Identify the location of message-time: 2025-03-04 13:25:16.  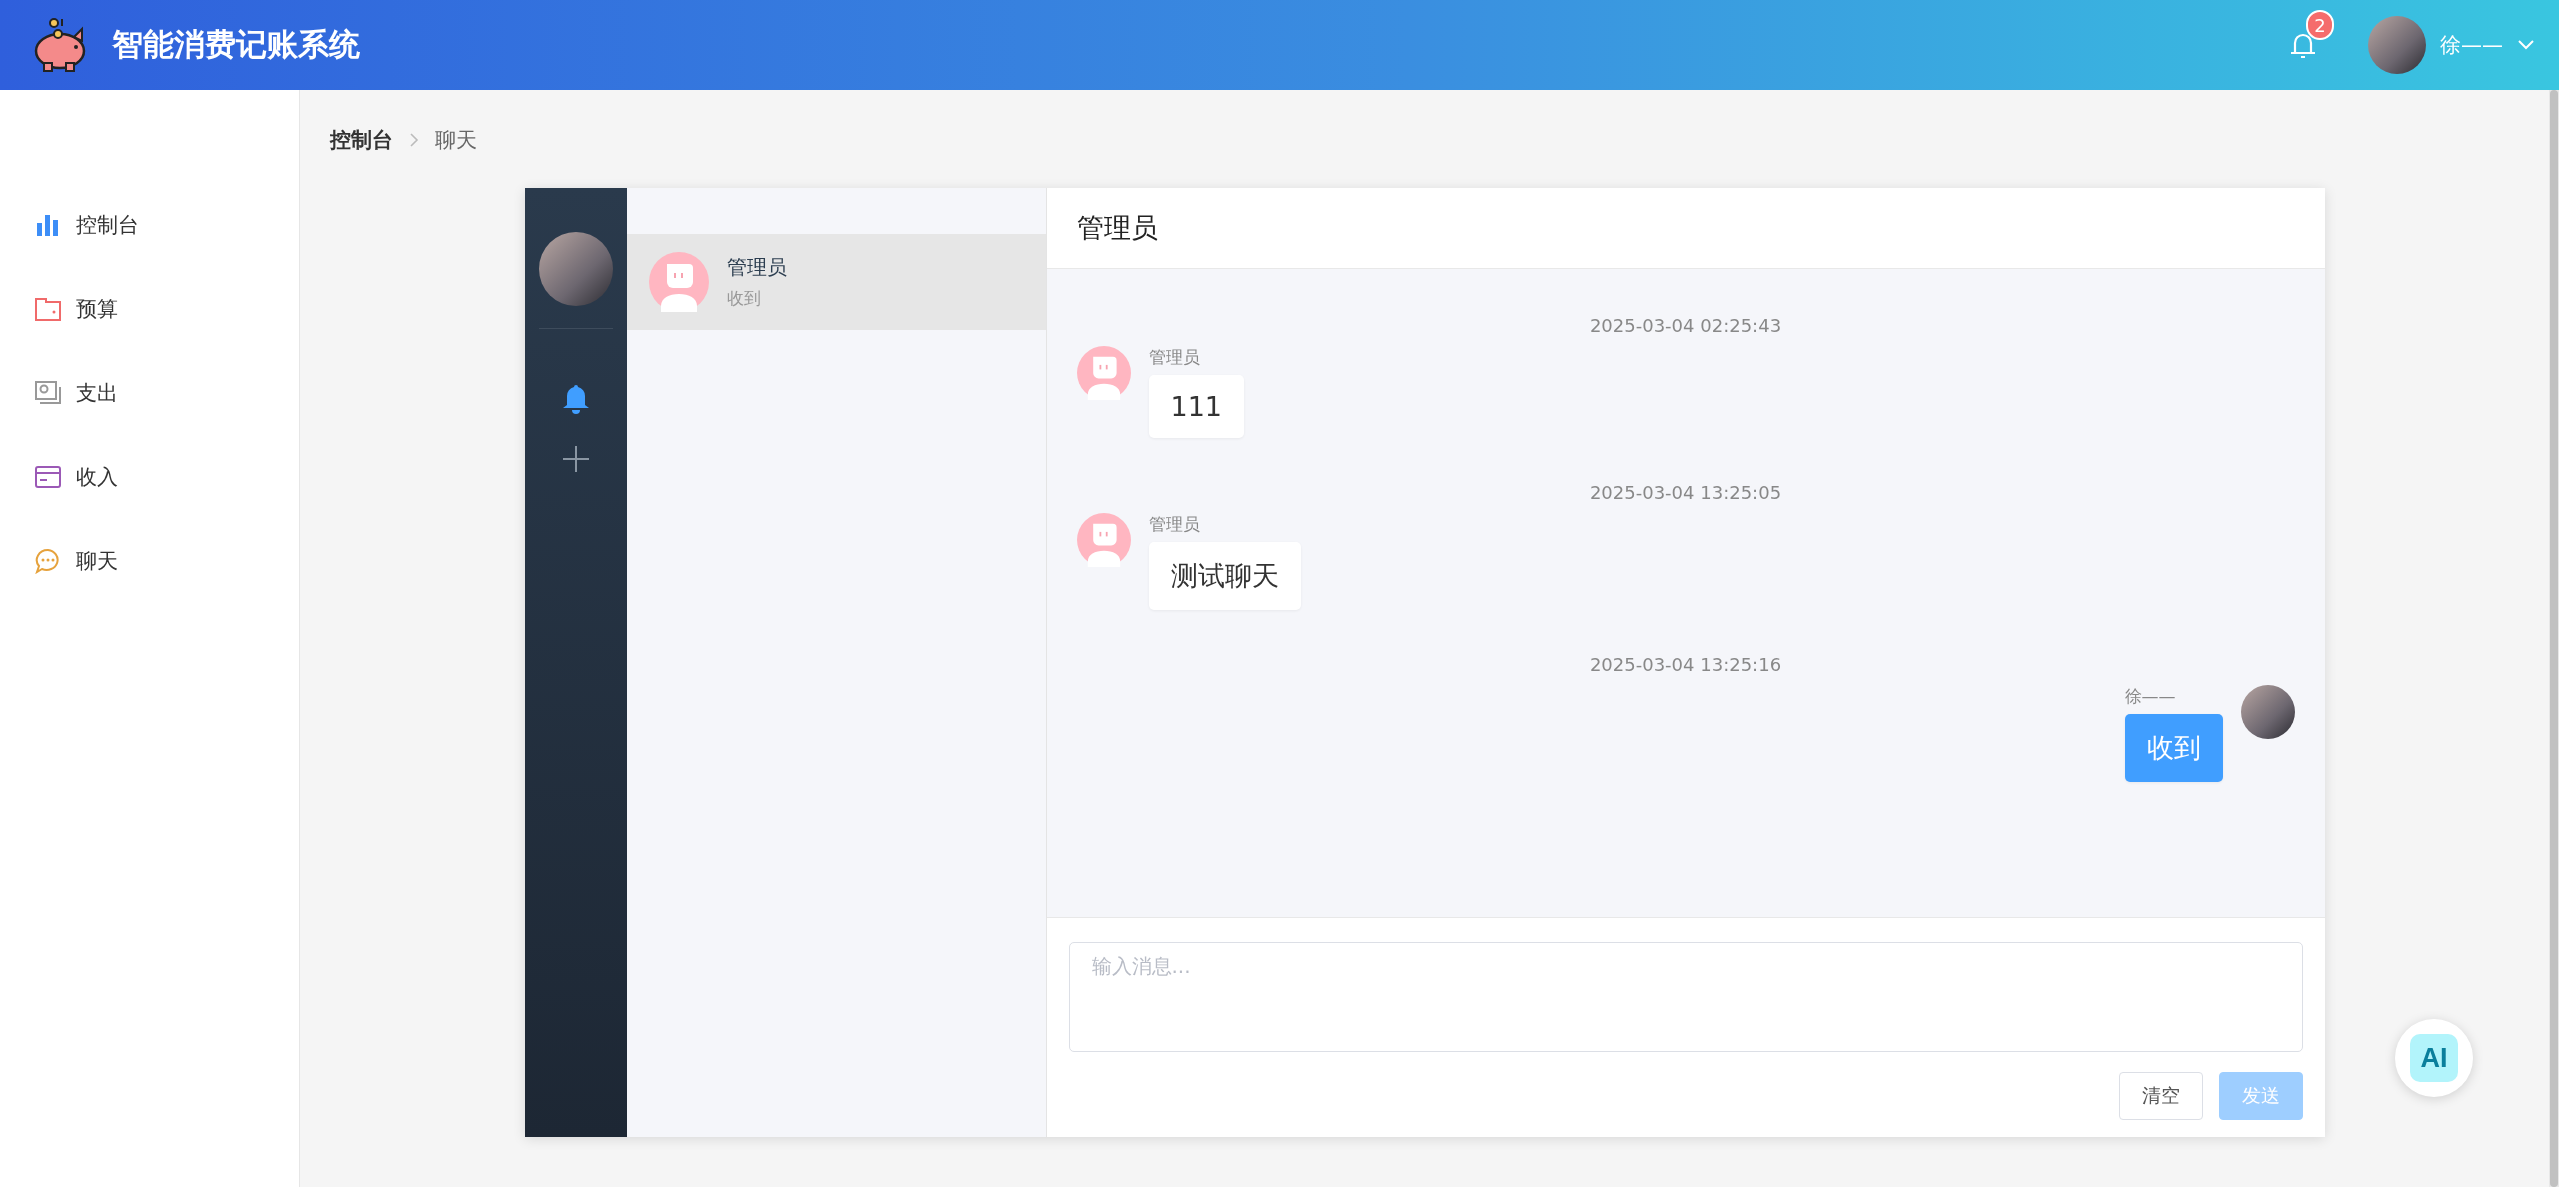
(1685, 664).